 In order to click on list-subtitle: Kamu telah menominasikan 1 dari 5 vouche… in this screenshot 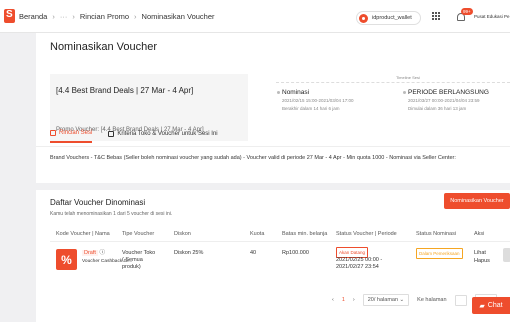, I will do `click(111, 214)`.